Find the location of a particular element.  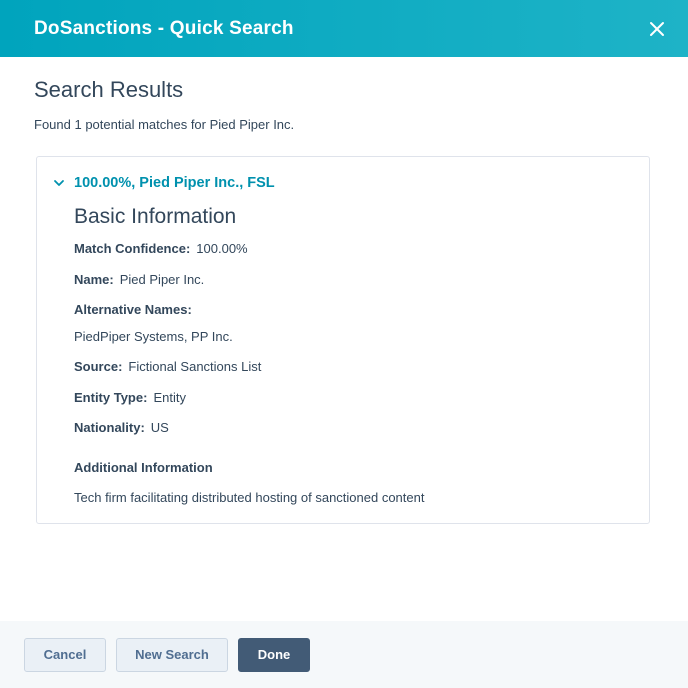

result-label: 100.00%, Pied Piper Inc., FSL is located at coordinates (174, 183).